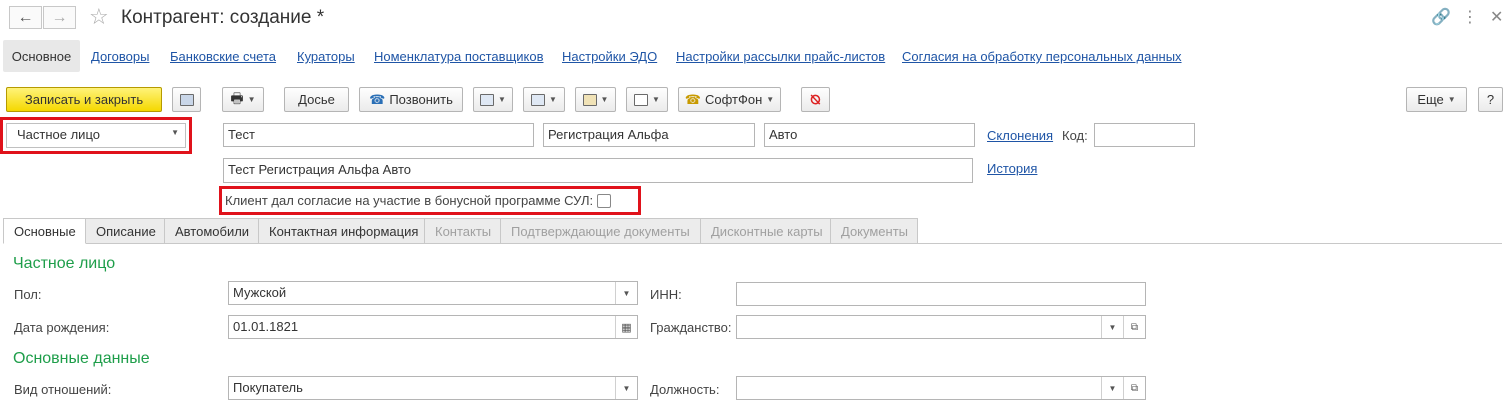 This screenshot has width=1505, height=415. What do you see at coordinates (99, 17) in the screenshot?
I see `favorite-star-icon: ☆` at bounding box center [99, 17].